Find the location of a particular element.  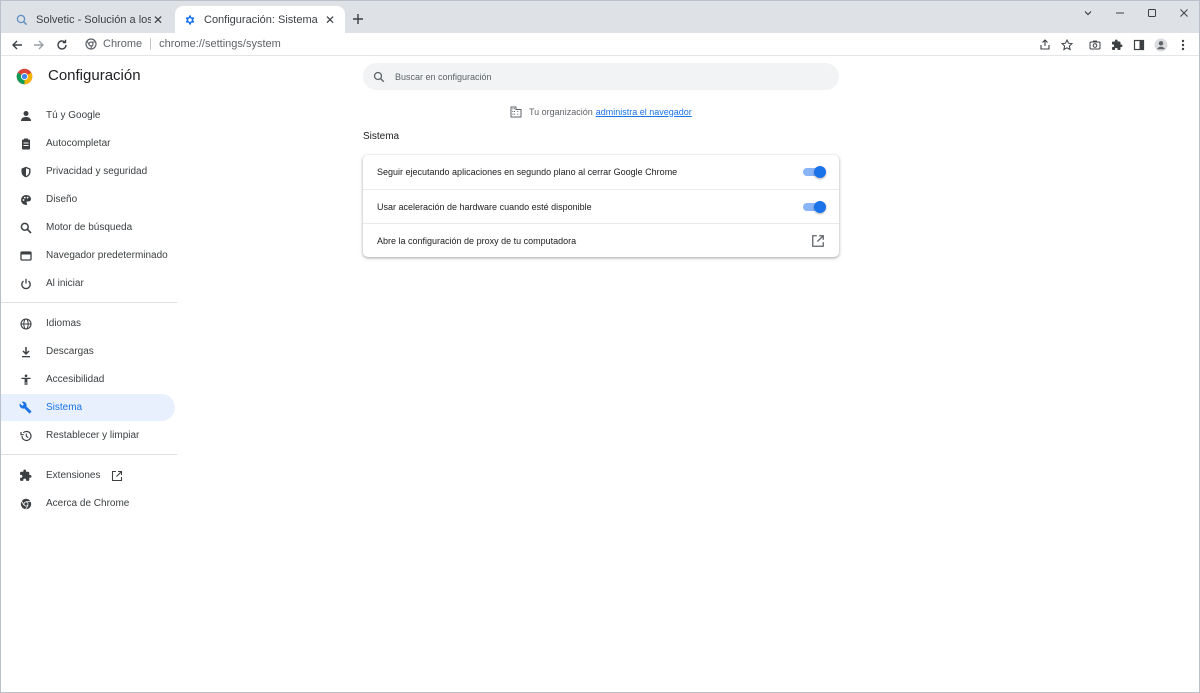

sidebar-item-diseno: Diseño is located at coordinates (88, 199).